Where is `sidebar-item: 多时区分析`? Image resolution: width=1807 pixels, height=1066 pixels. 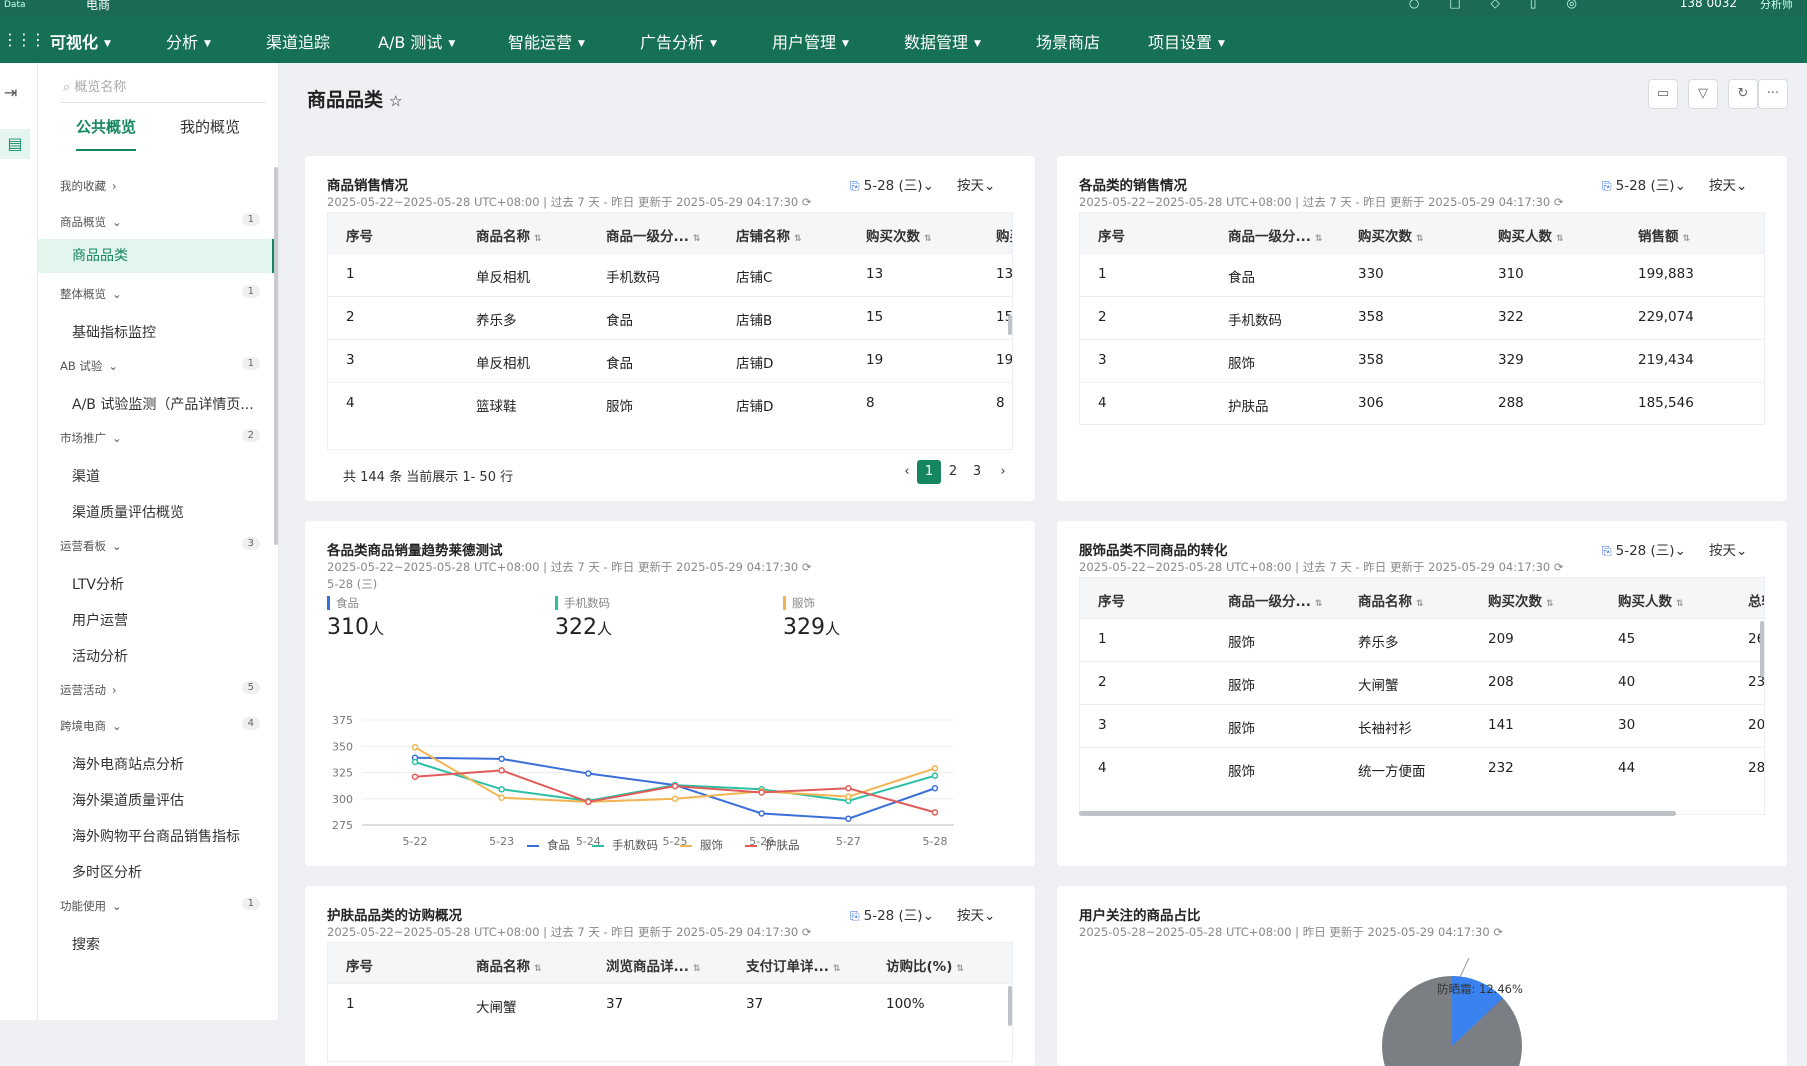 sidebar-item: 多时区分析 is located at coordinates (107, 872).